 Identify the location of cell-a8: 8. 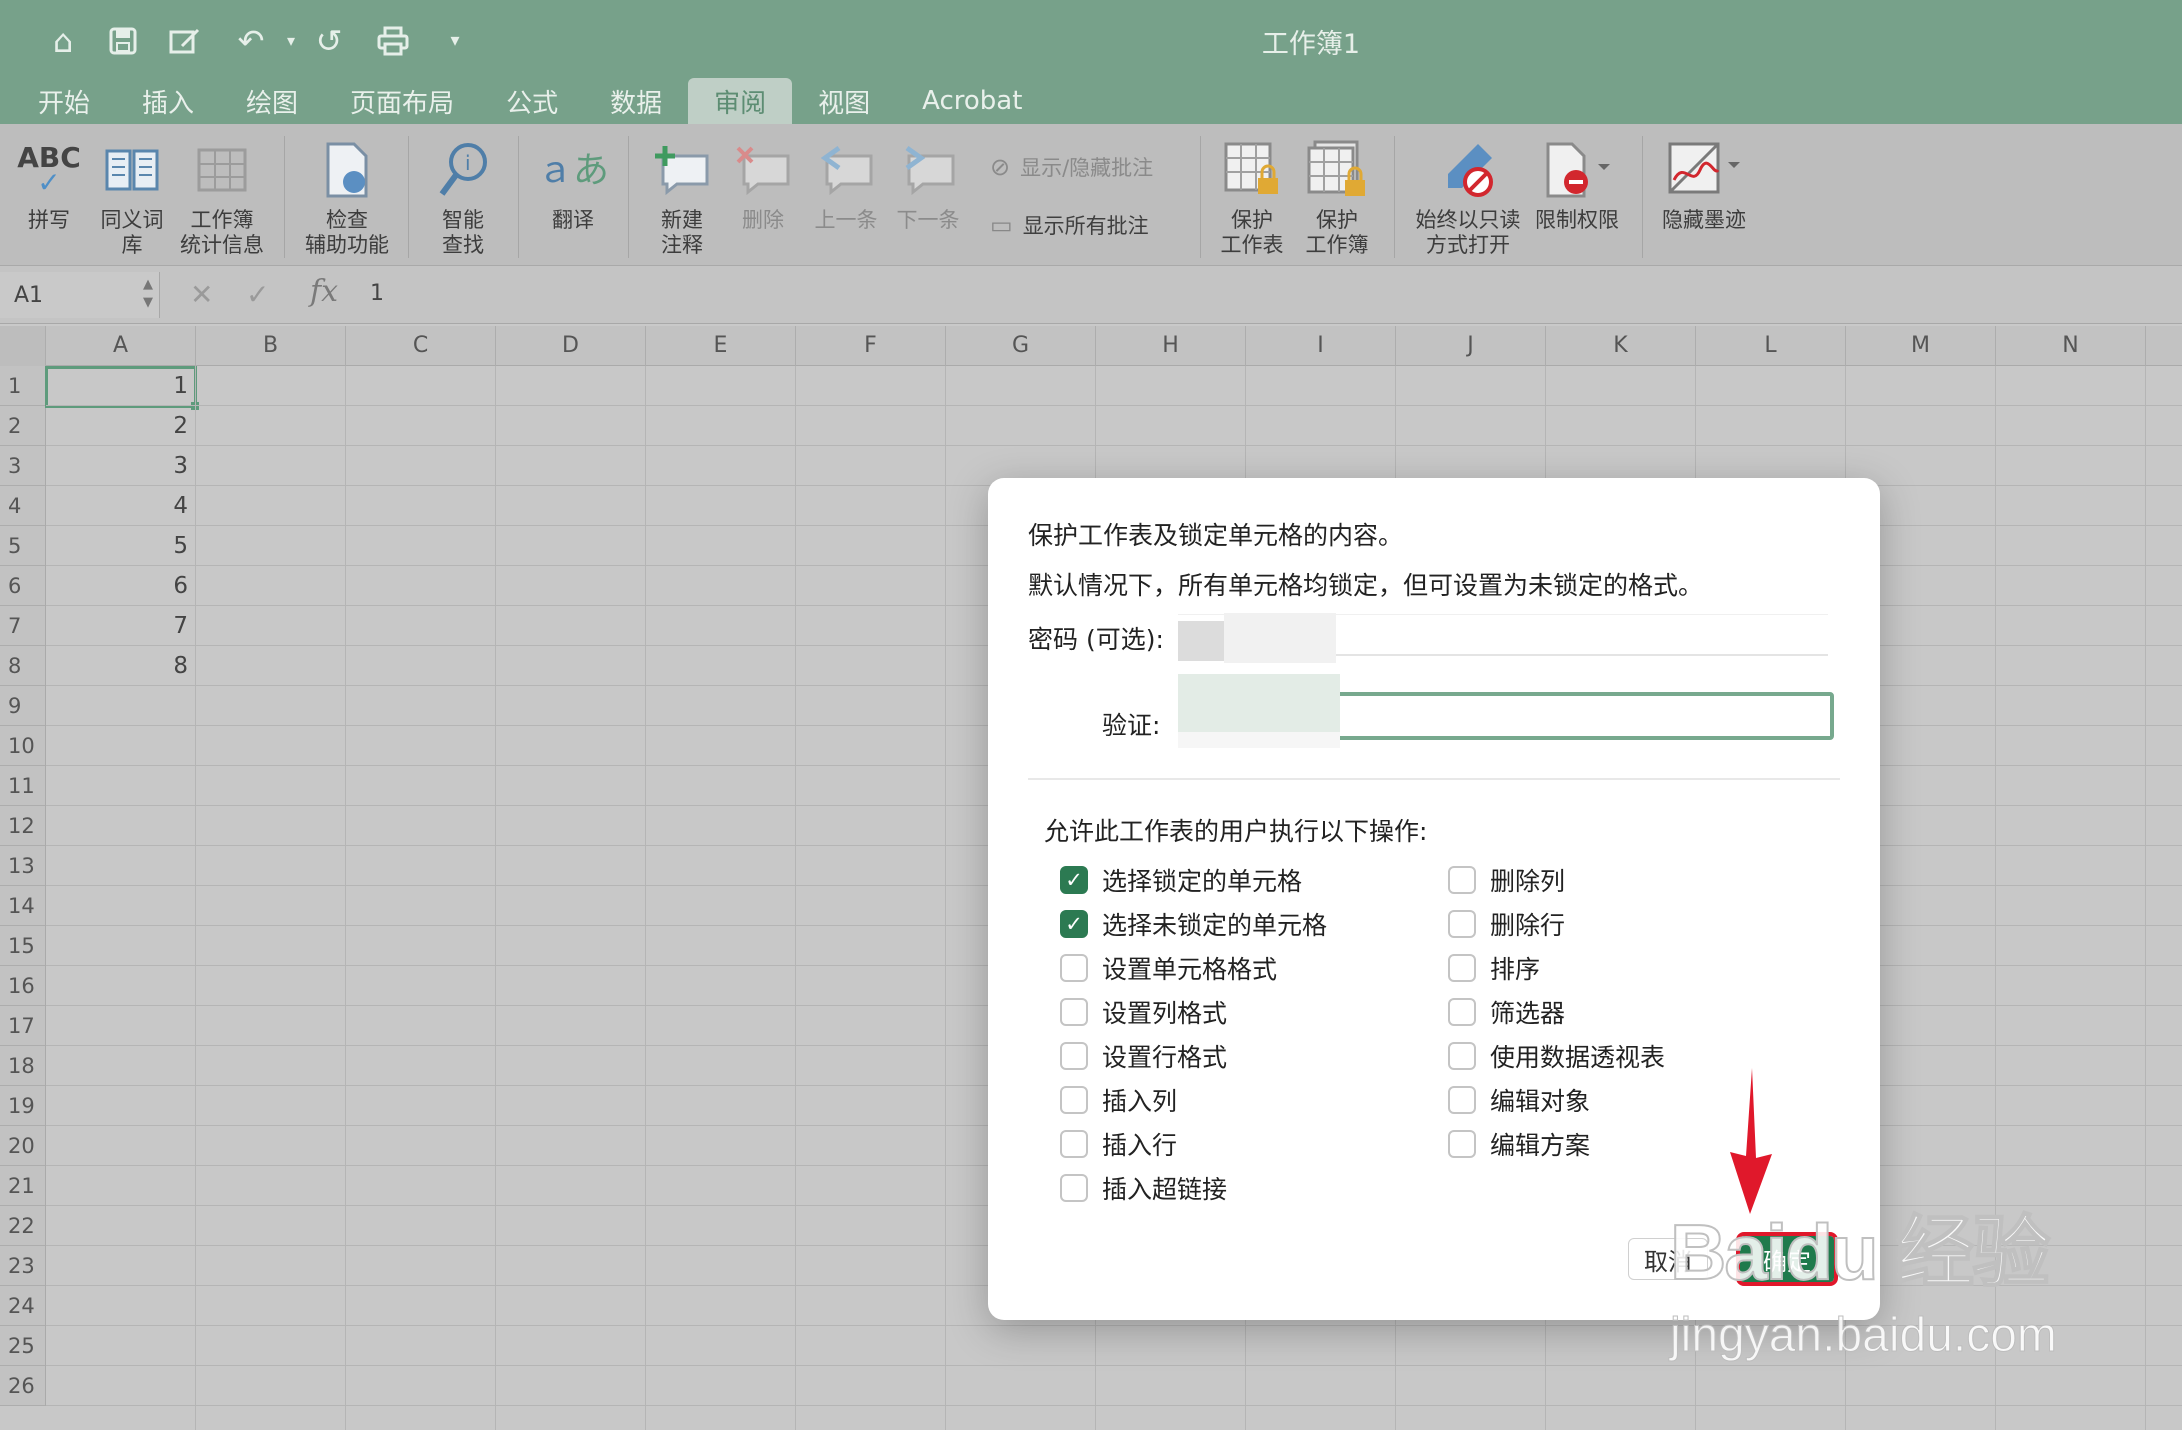
(121, 666).